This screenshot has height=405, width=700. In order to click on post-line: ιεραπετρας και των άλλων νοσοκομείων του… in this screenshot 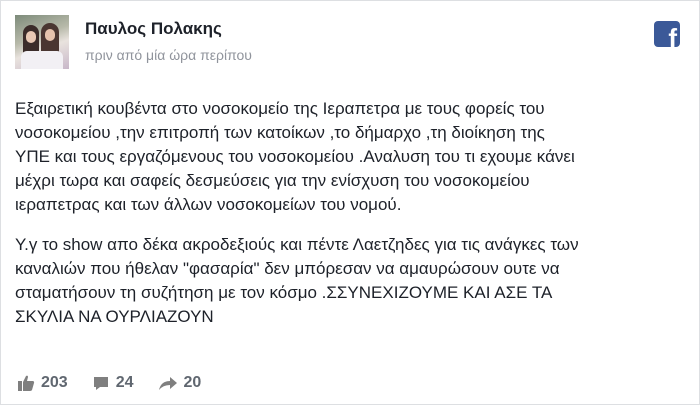, I will do `click(208, 204)`.